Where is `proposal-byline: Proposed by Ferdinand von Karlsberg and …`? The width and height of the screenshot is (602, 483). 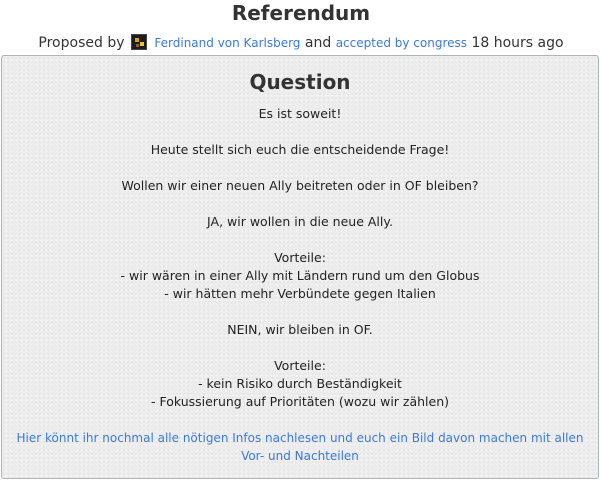
proposal-byline: Proposed by Ferdinand von Karlsberg and … is located at coordinates (301, 43).